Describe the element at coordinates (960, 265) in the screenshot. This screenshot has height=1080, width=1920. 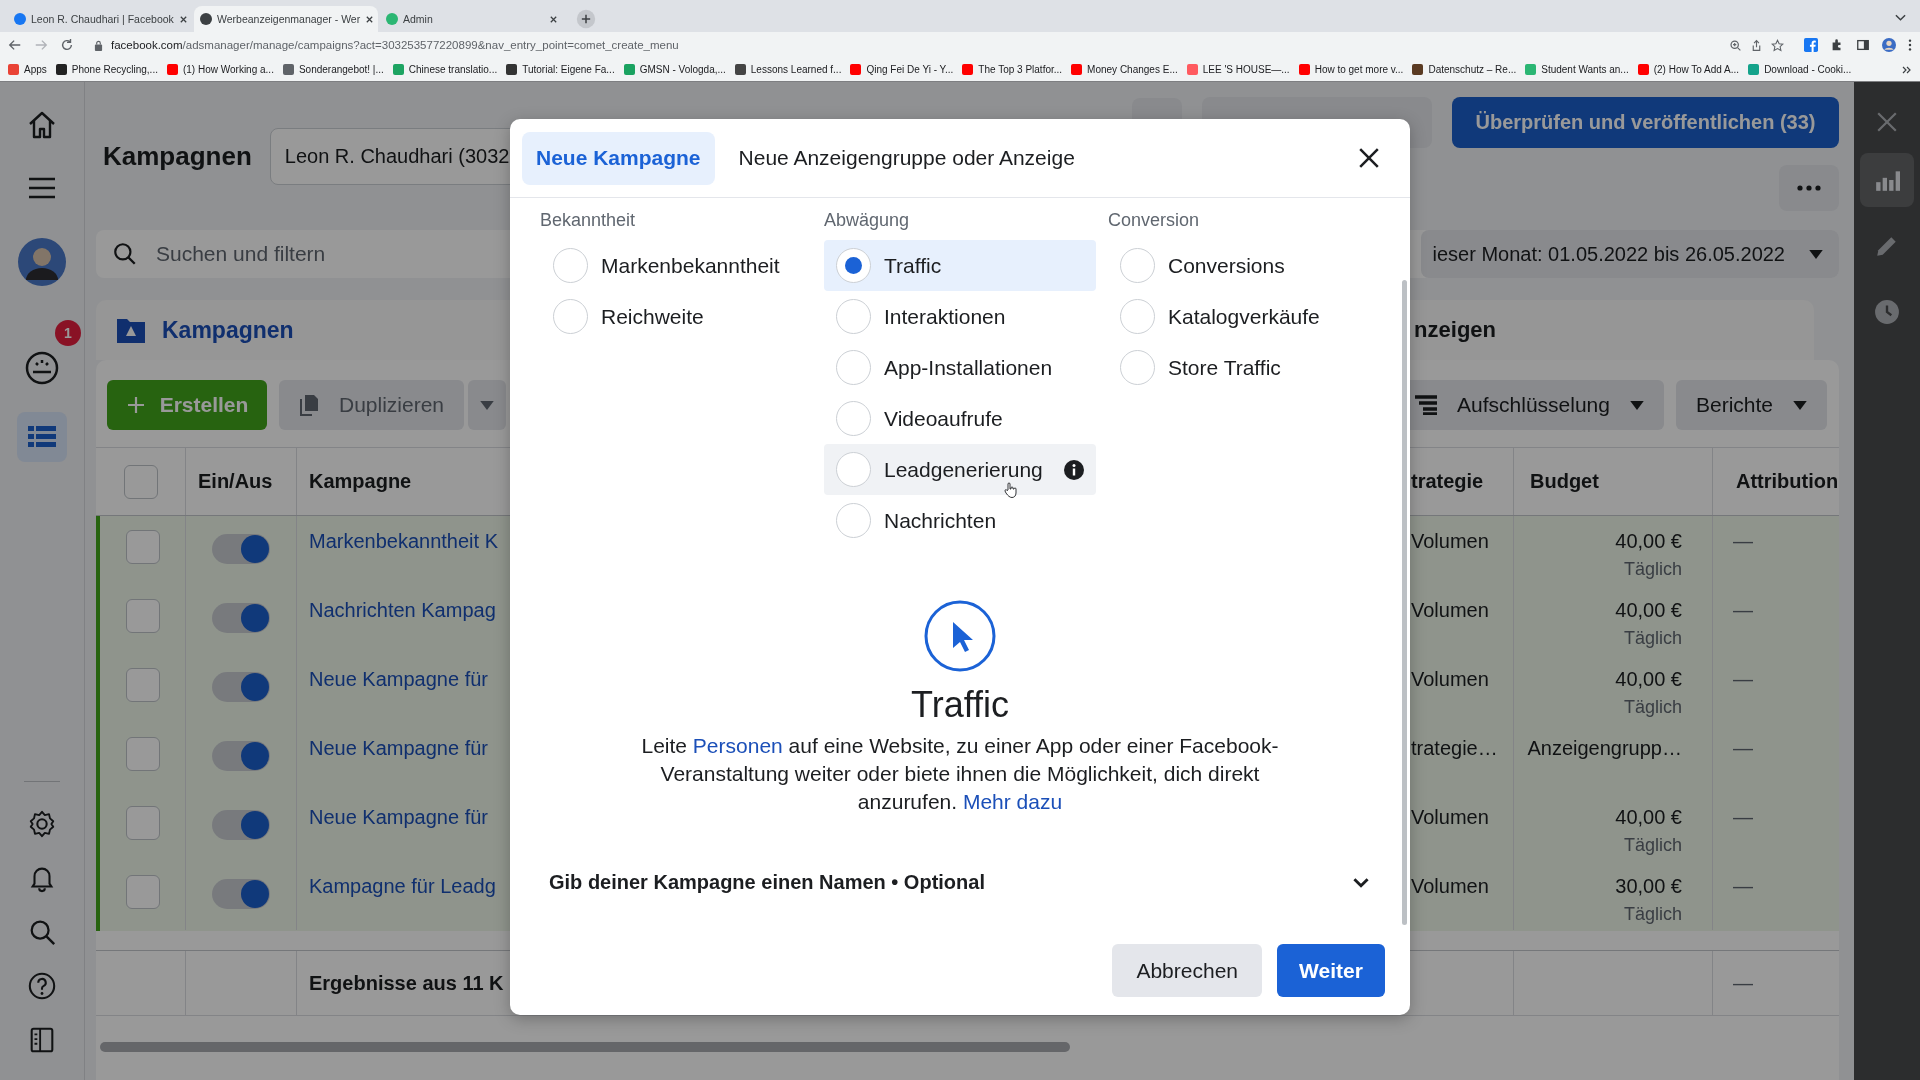
I see `objective-option: Traffic` at that location.